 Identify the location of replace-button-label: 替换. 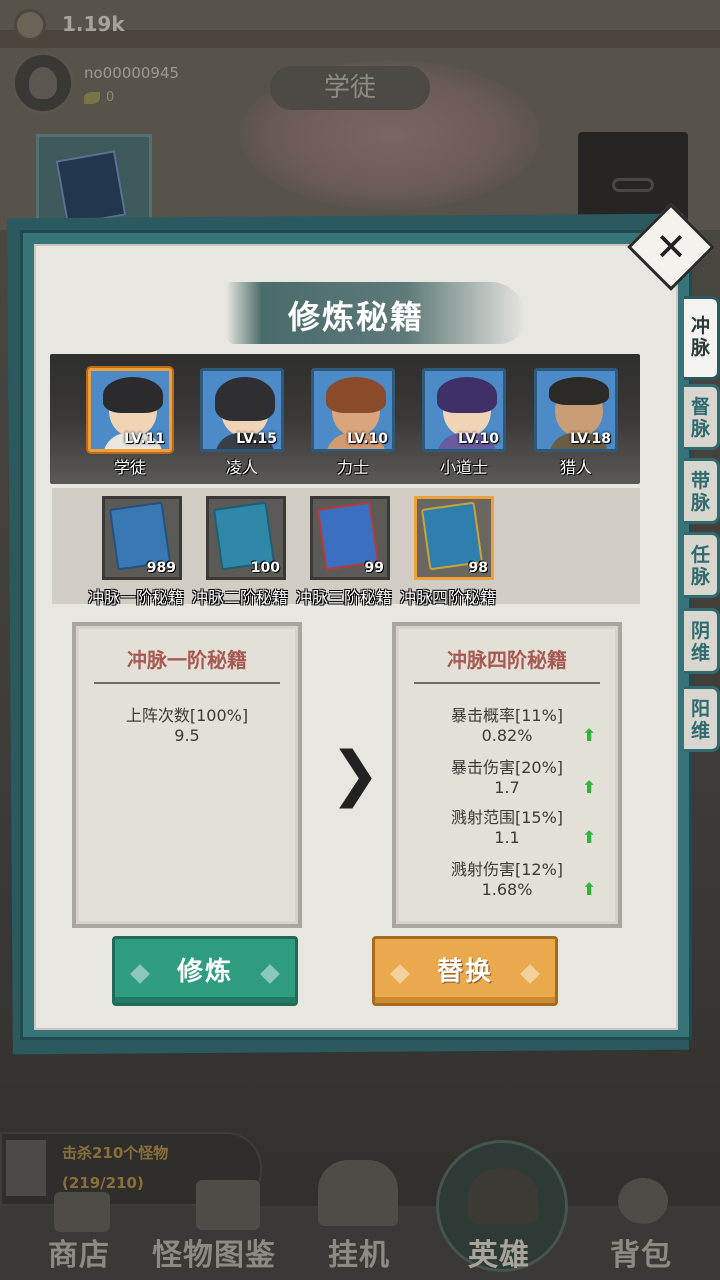
(464, 972).